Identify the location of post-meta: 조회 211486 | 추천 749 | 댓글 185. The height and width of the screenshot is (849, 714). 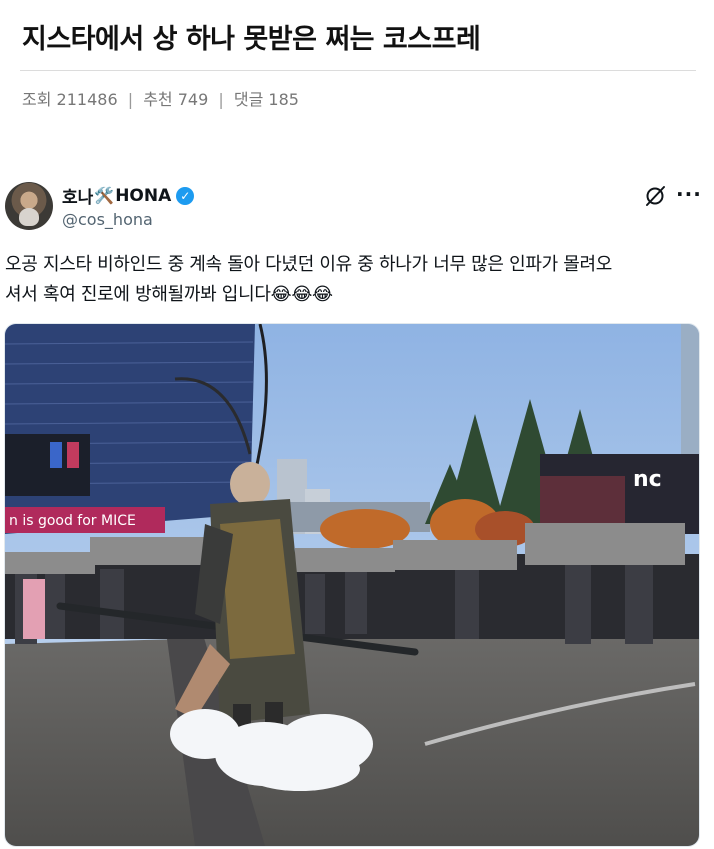
(160, 98).